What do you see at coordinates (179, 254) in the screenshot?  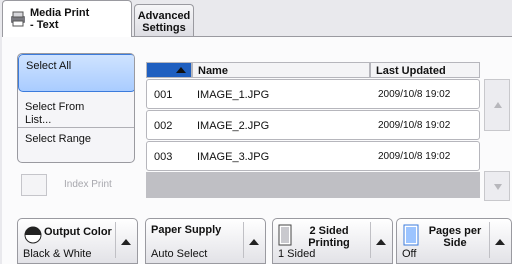 I see `paper-supply-value: Auto Select` at bounding box center [179, 254].